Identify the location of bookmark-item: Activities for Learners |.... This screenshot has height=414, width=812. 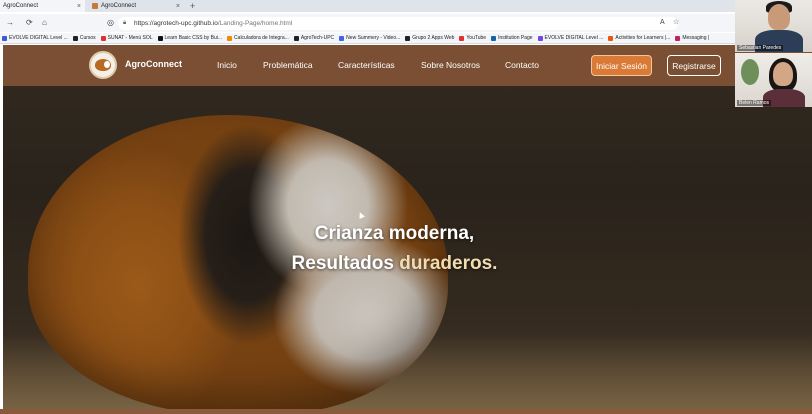
(639, 38).